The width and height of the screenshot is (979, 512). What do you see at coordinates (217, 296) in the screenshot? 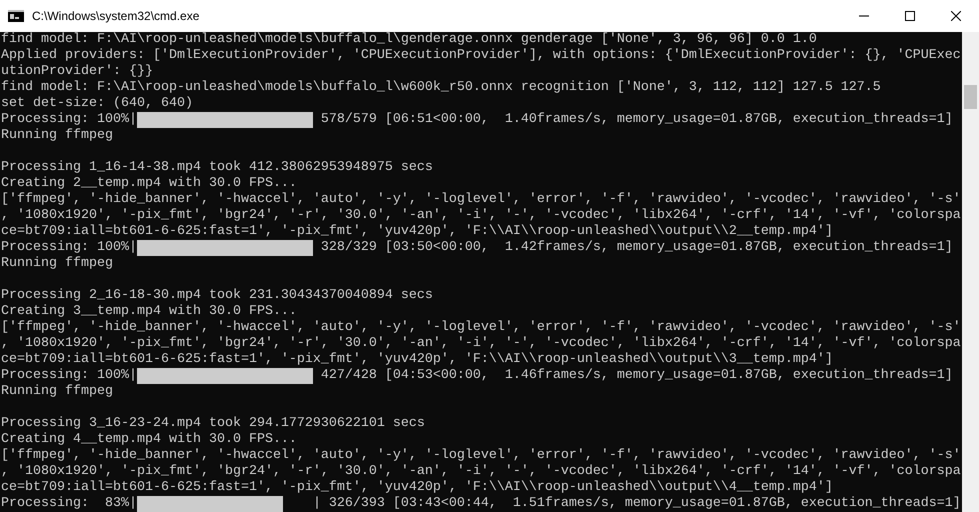
I see `console-line: Processing 2_16-18-30.mp4 took 231.30434370040894 secs` at bounding box center [217, 296].